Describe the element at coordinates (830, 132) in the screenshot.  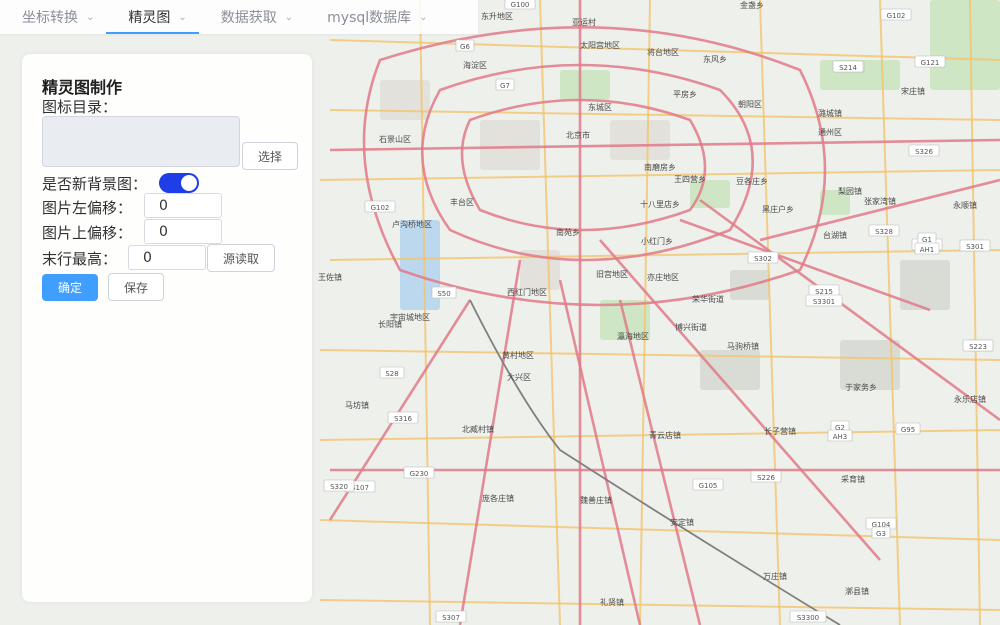
I see `map-place-label: 通州区` at that location.